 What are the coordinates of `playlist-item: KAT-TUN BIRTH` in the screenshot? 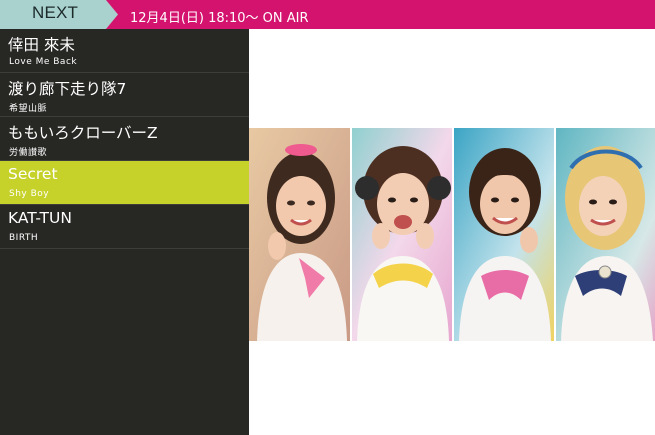 It's located at (124, 227).